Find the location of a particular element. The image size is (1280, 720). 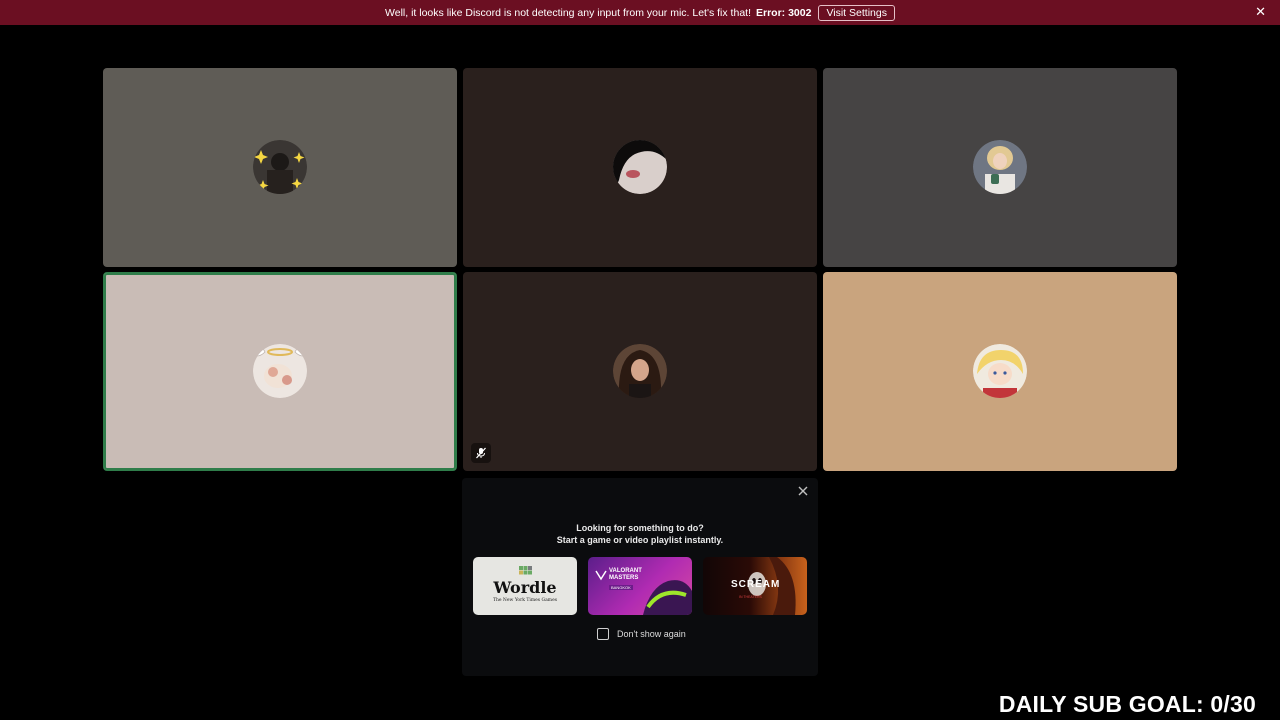

banner-close-icon: ✕ is located at coordinates (1260, 12).